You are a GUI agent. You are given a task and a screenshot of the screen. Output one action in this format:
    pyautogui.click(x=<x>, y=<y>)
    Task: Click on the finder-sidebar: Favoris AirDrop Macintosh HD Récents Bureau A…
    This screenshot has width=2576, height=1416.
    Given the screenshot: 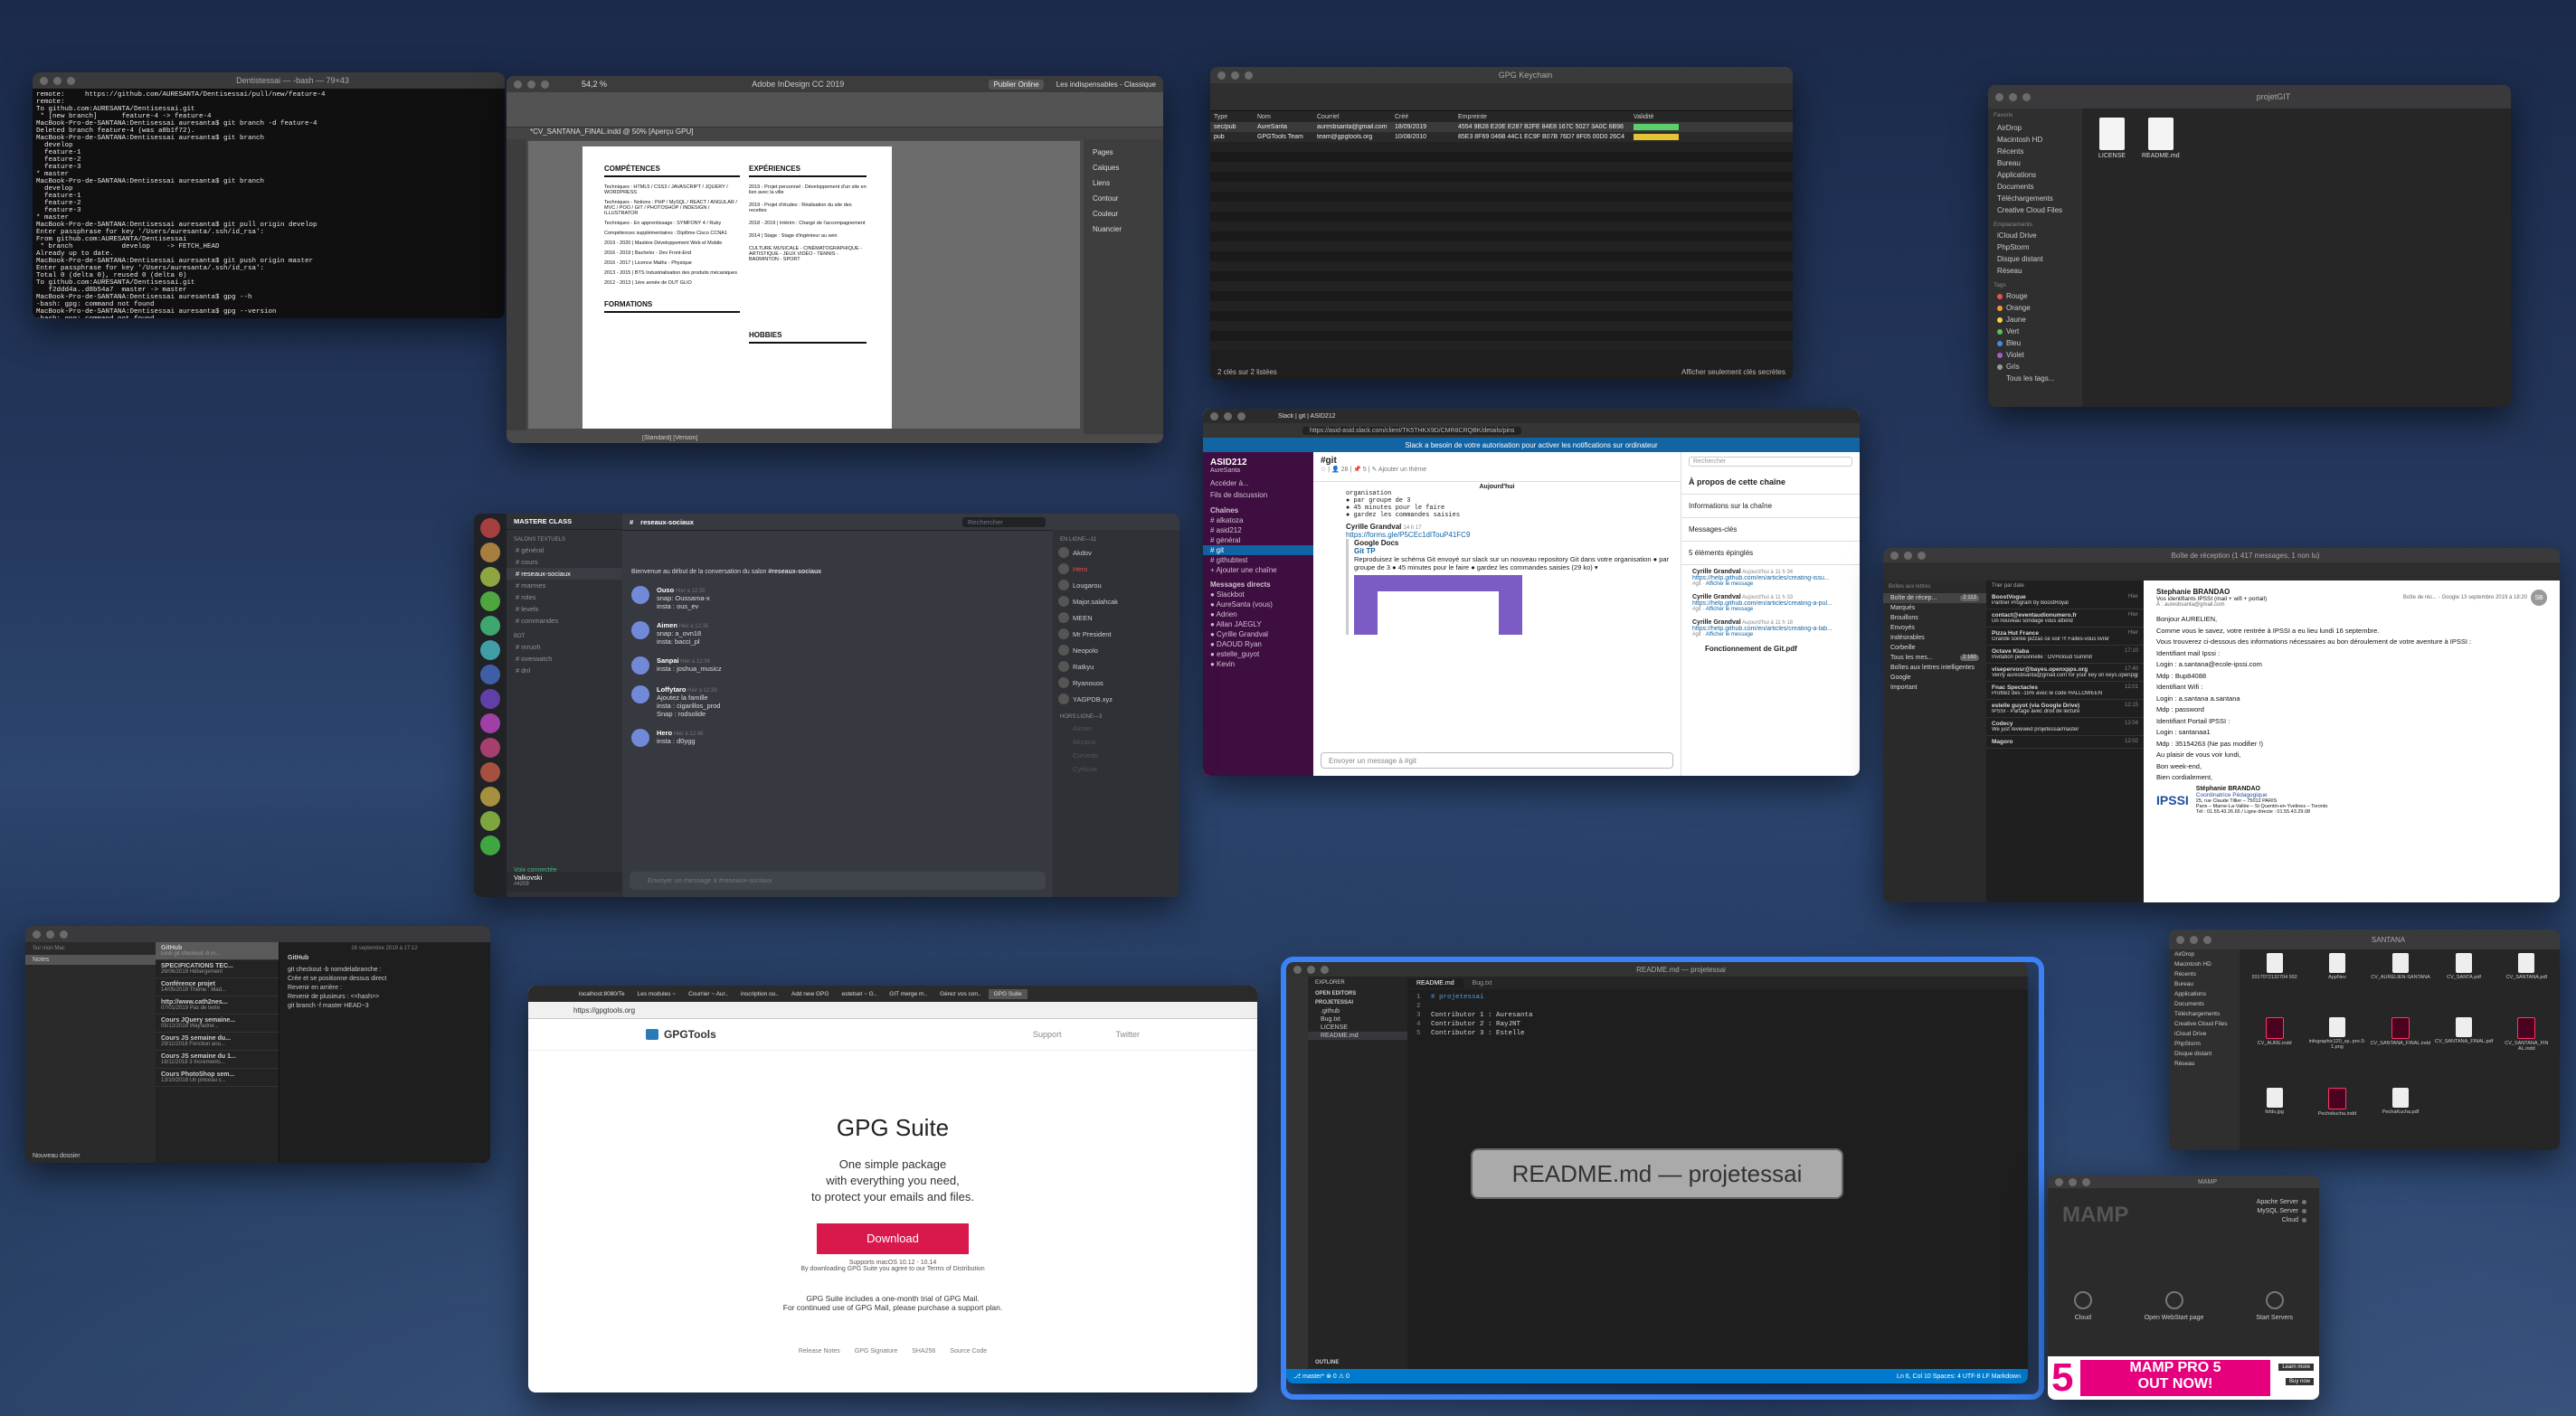 What is the action you would take?
    pyautogui.click(x=2035, y=258)
    